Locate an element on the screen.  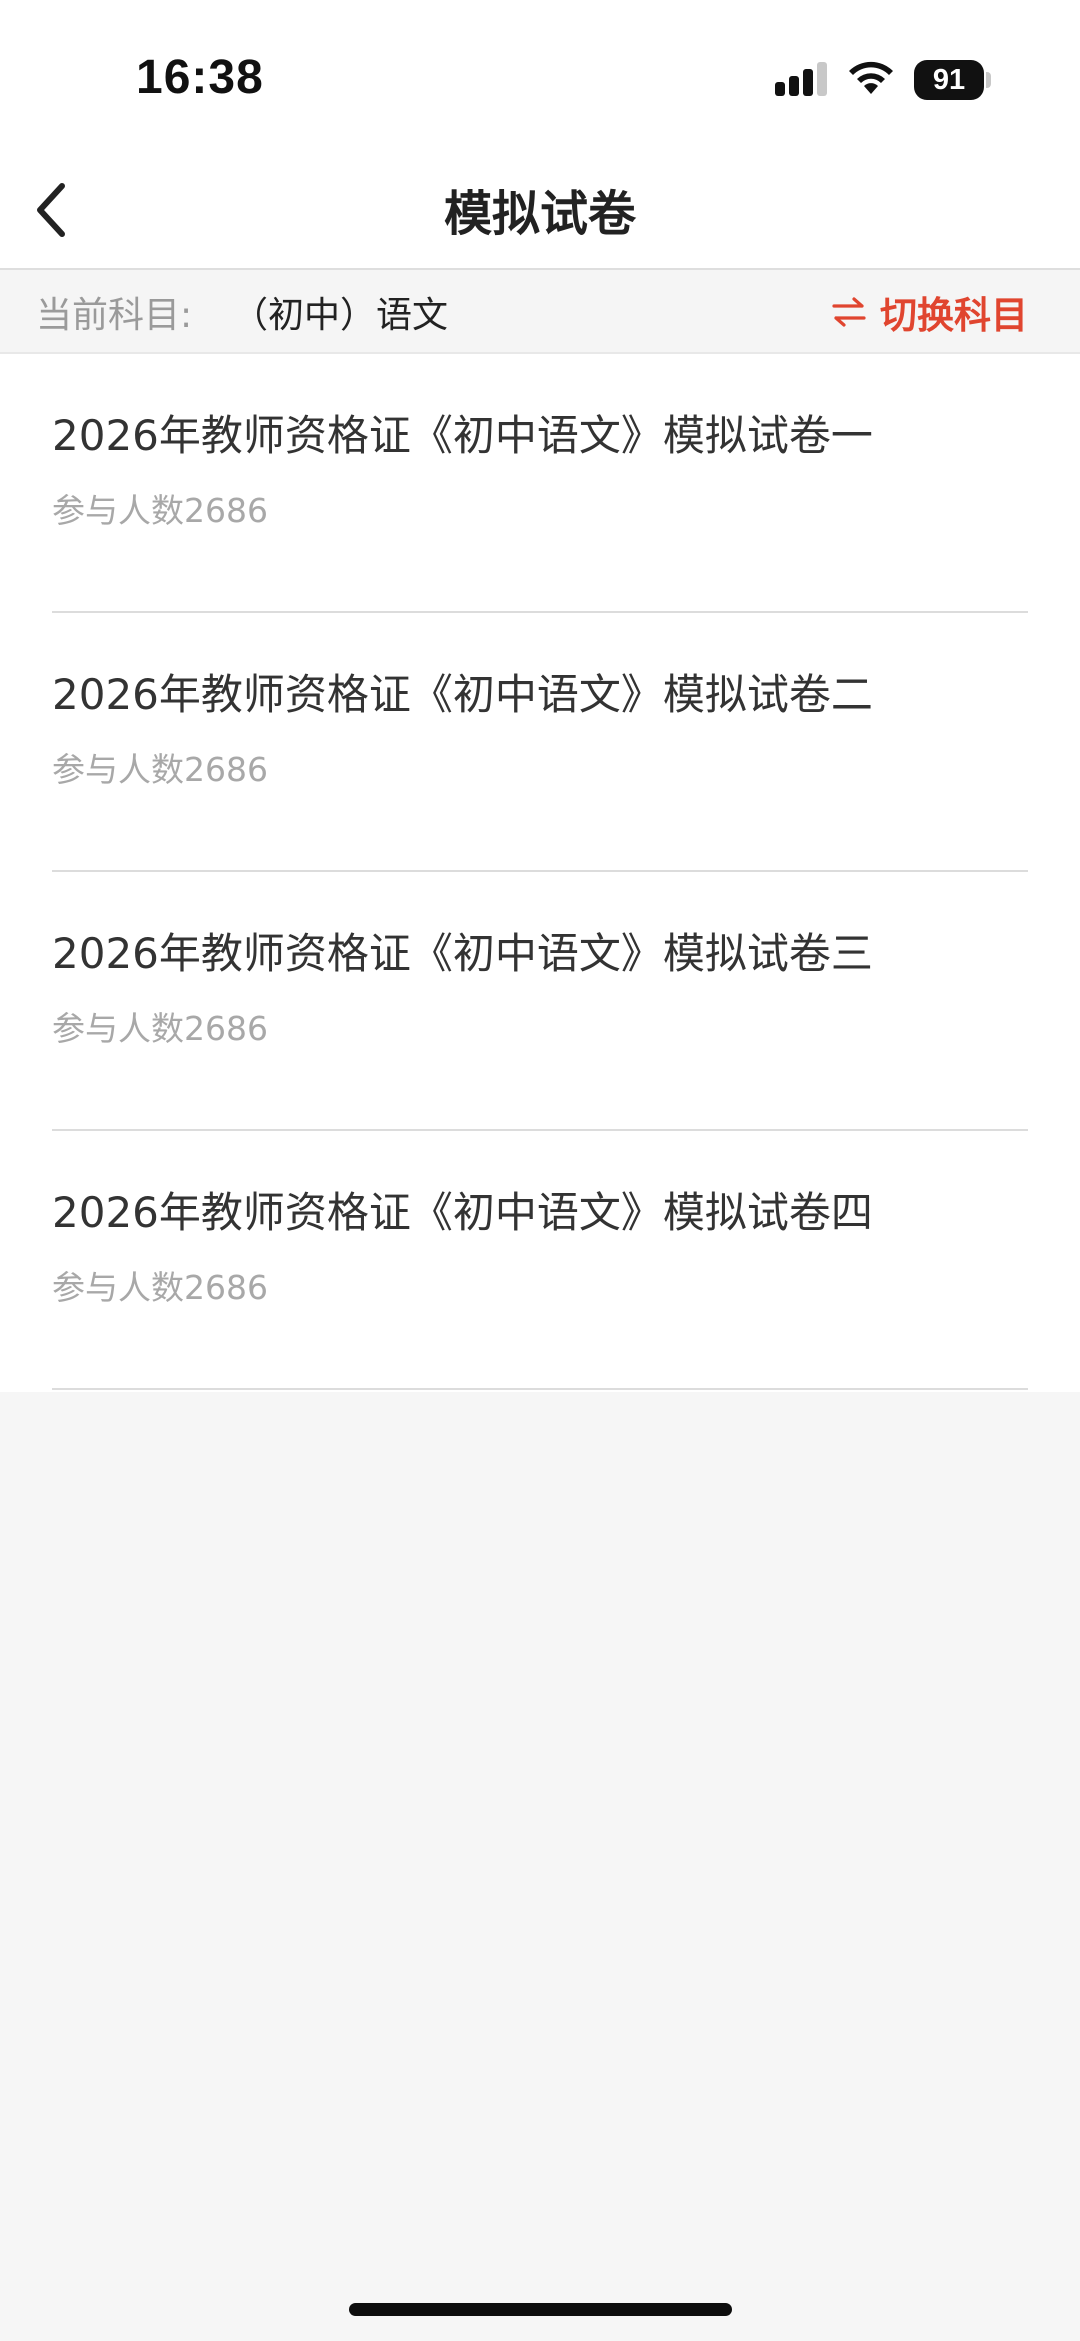
signal-icon is located at coordinates (801, 79).